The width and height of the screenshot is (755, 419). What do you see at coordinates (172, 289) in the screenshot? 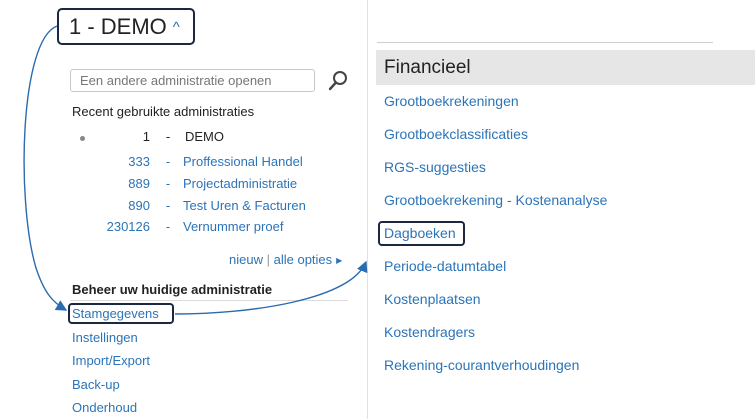
I see `management-title: Beheer uw huidige administratie` at bounding box center [172, 289].